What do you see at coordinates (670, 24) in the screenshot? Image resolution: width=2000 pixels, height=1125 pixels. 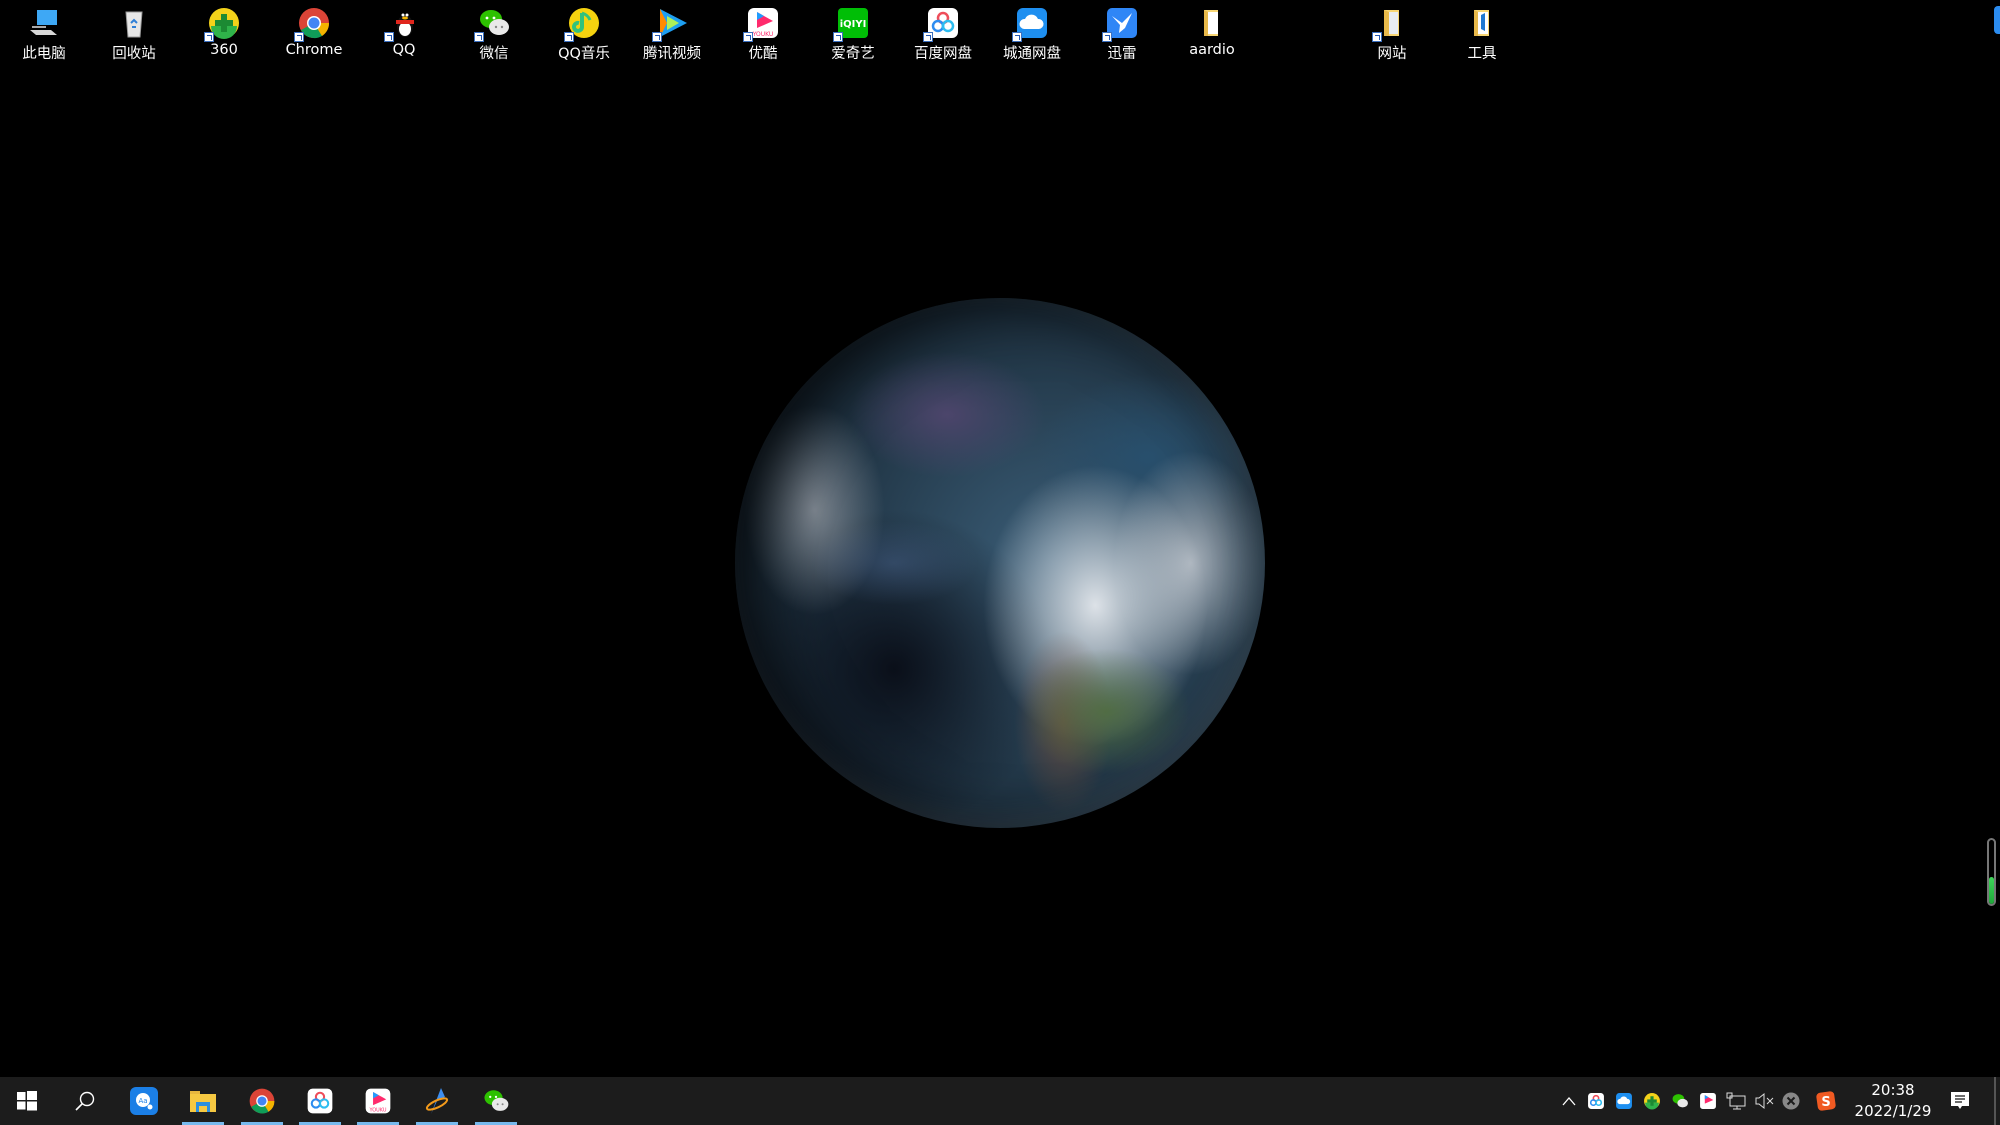 I see `tencent-video-icon` at bounding box center [670, 24].